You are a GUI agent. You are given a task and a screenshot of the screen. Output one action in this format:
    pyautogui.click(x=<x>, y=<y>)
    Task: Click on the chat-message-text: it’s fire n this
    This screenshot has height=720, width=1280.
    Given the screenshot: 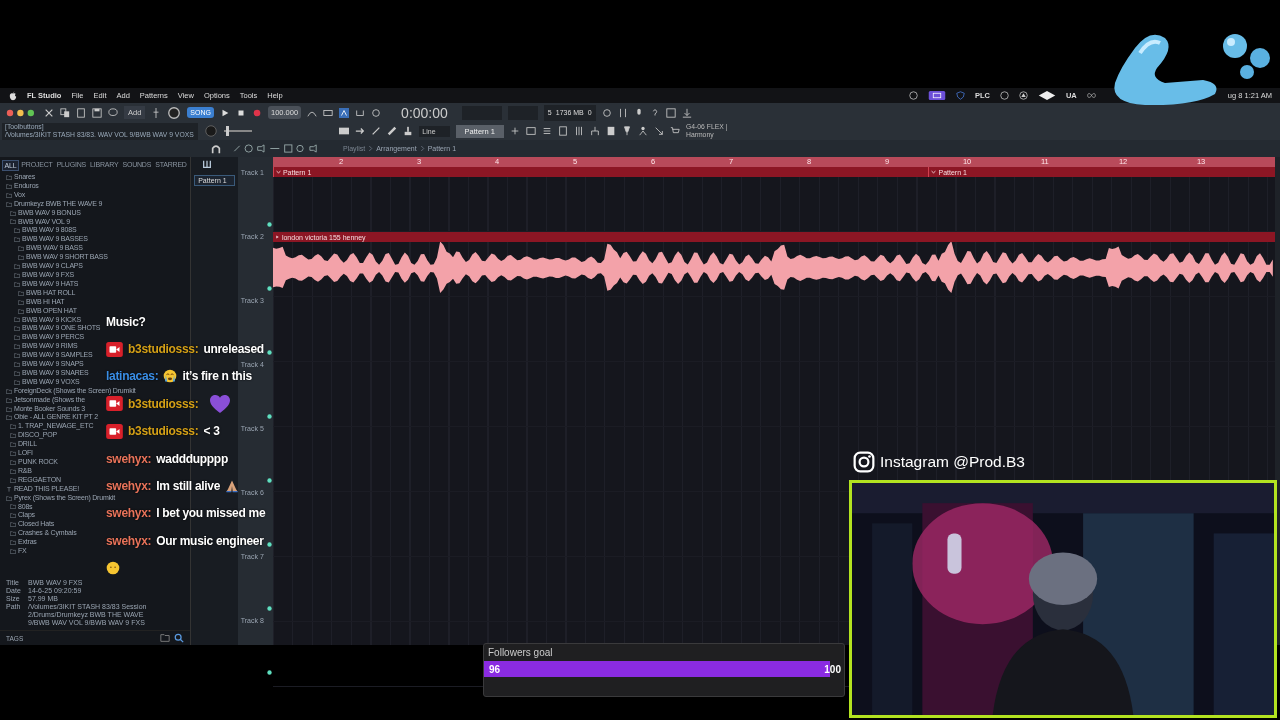 What is the action you would take?
    pyautogui.click(x=217, y=376)
    